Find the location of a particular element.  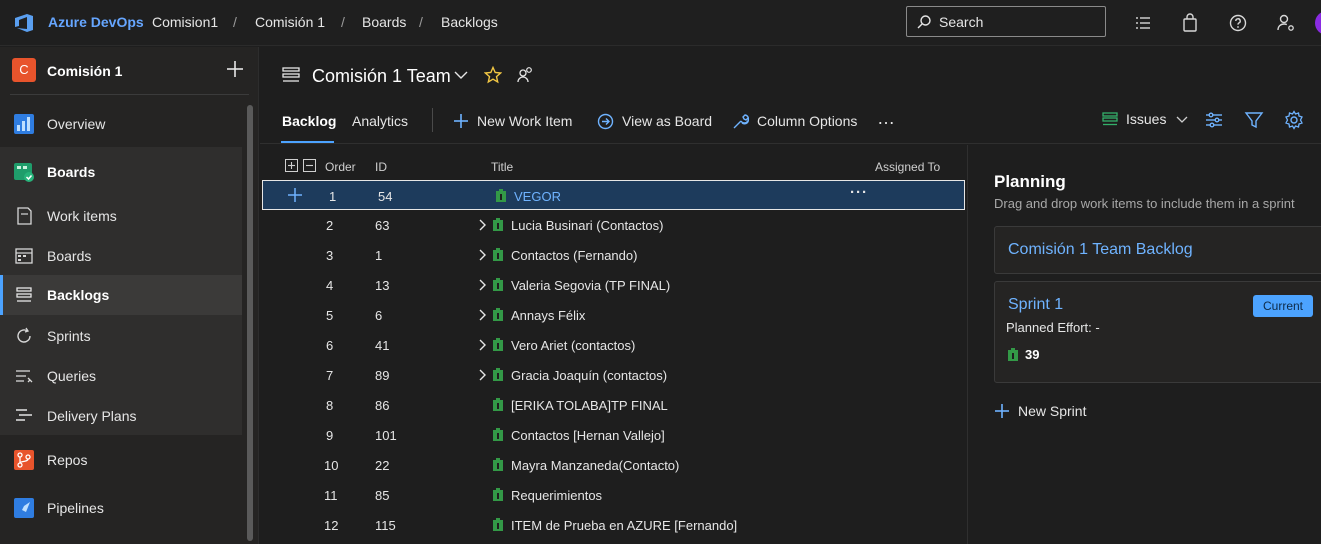

table-row: 4 13 Valeria Segovia (TP FINAL) is located at coordinates (613, 285).